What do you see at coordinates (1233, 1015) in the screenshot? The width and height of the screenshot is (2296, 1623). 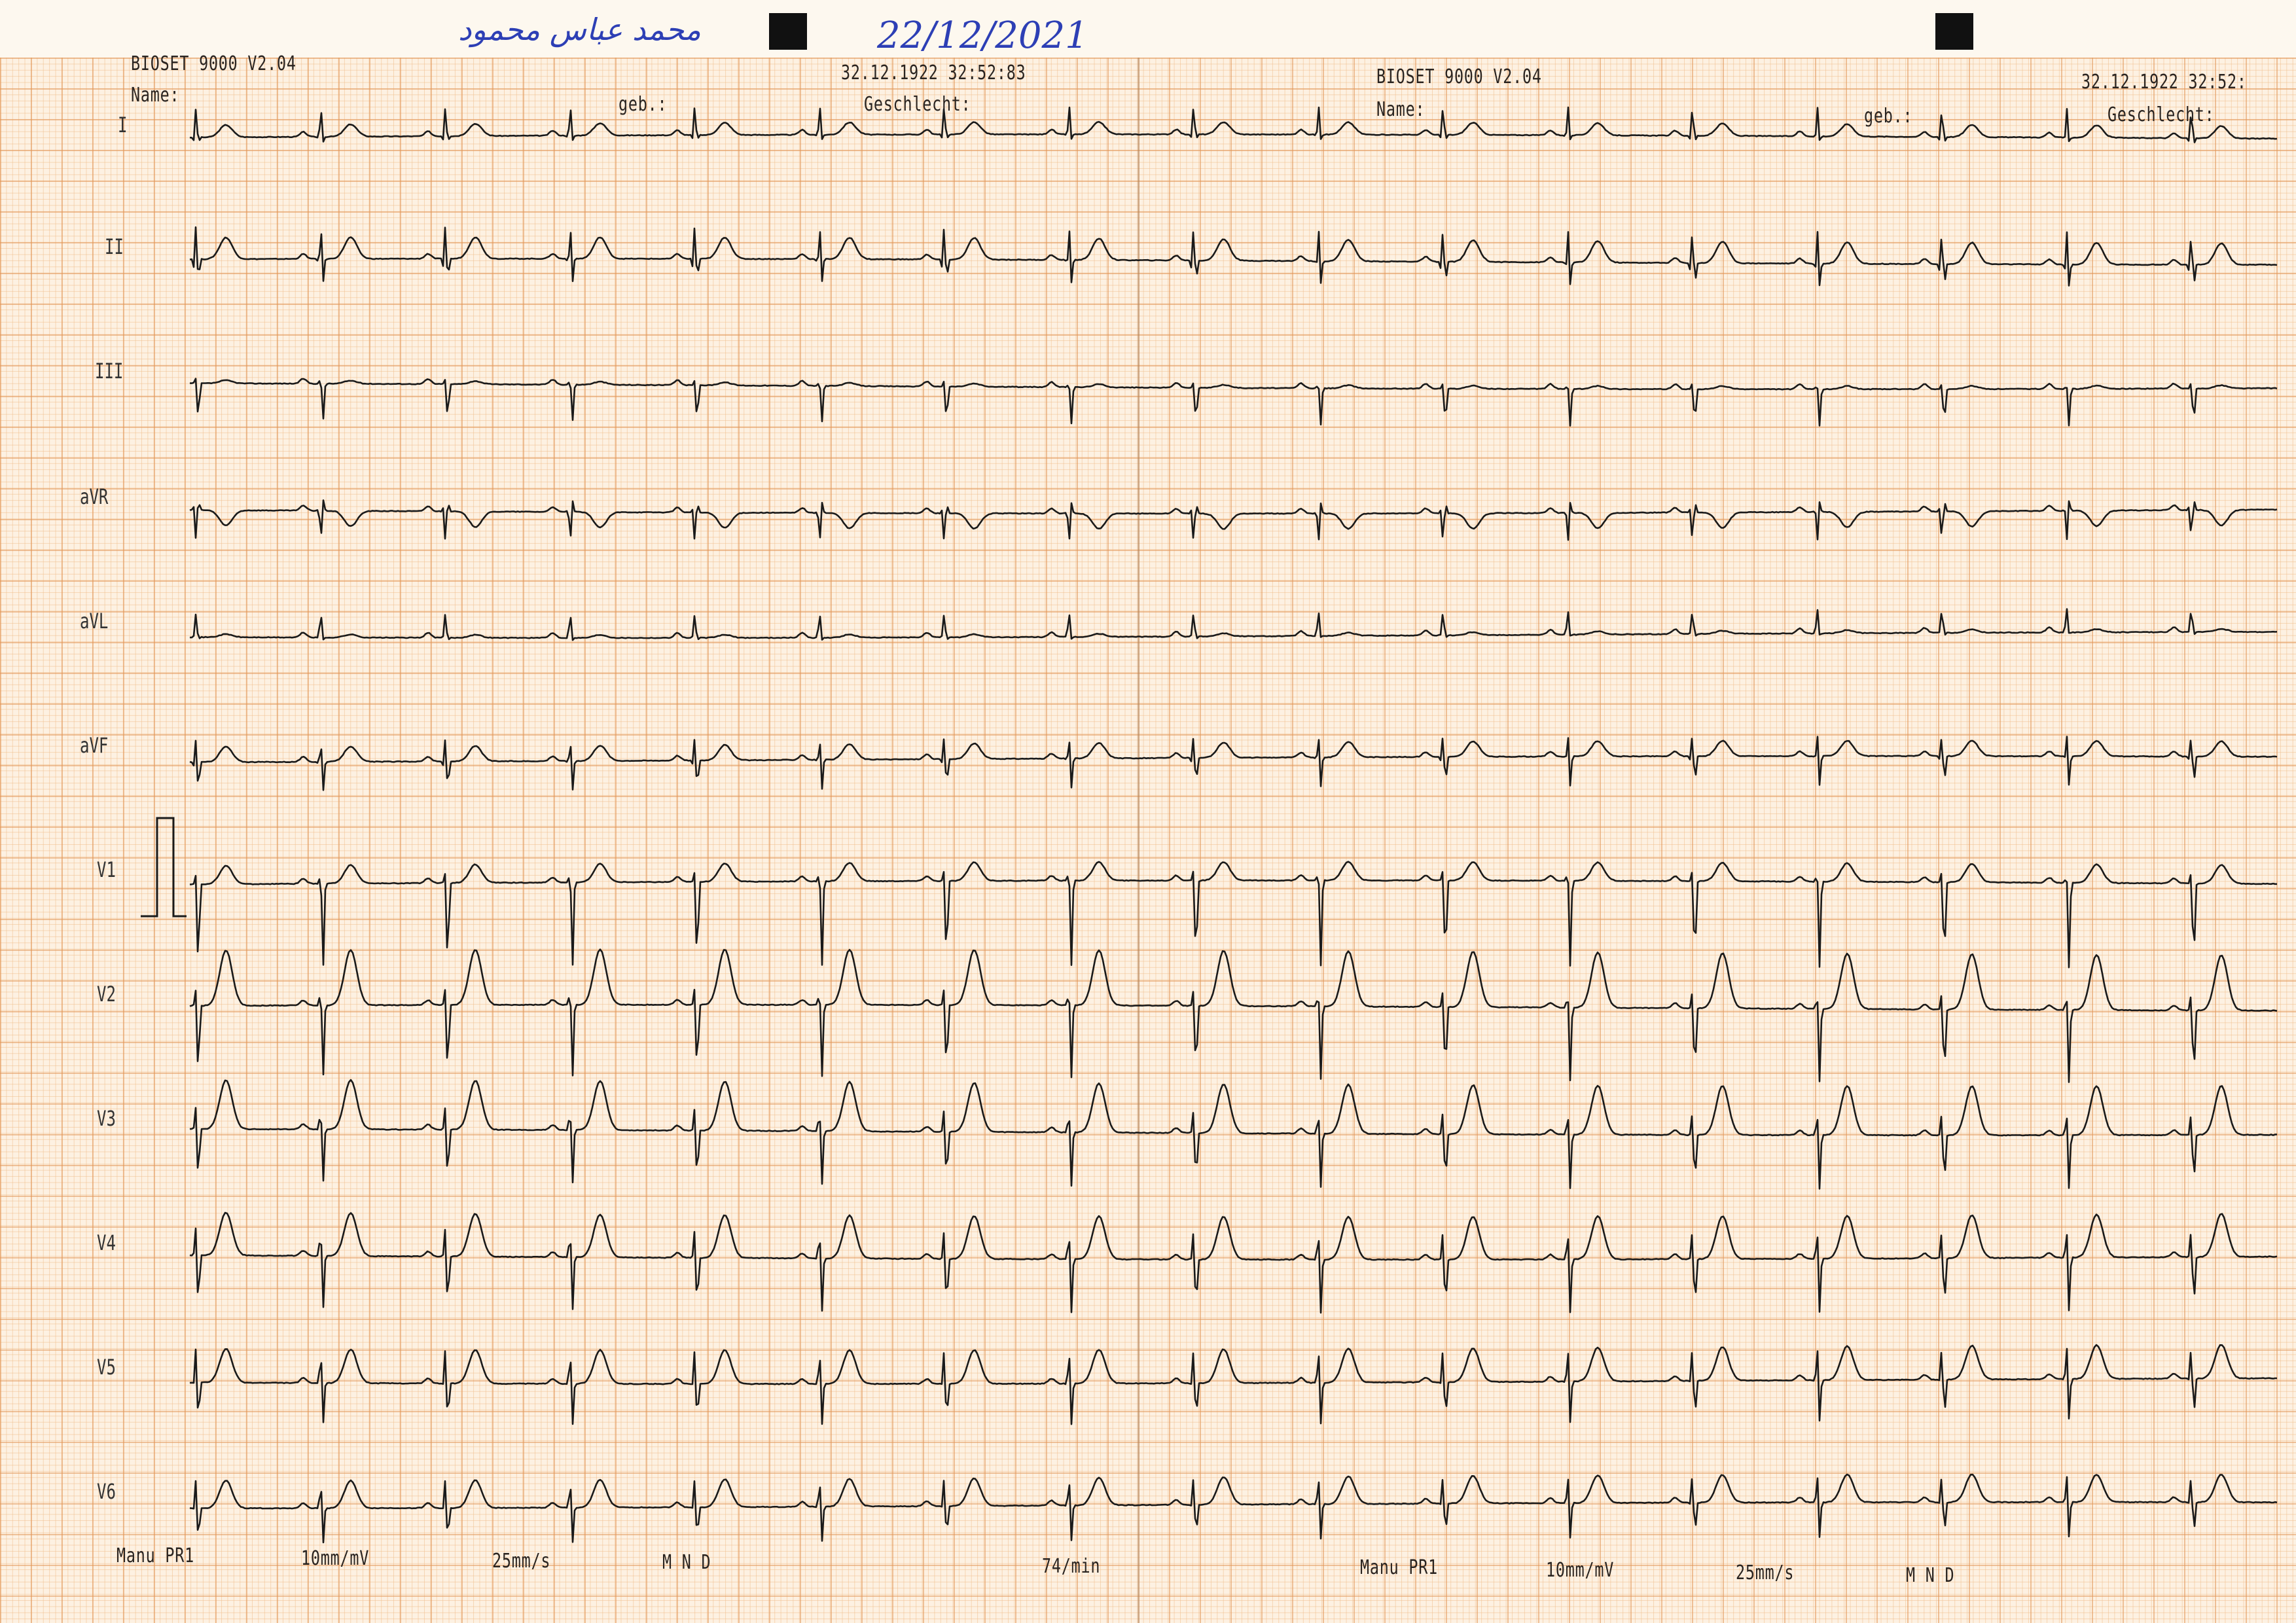 I see `ecg-trace-V2` at bounding box center [1233, 1015].